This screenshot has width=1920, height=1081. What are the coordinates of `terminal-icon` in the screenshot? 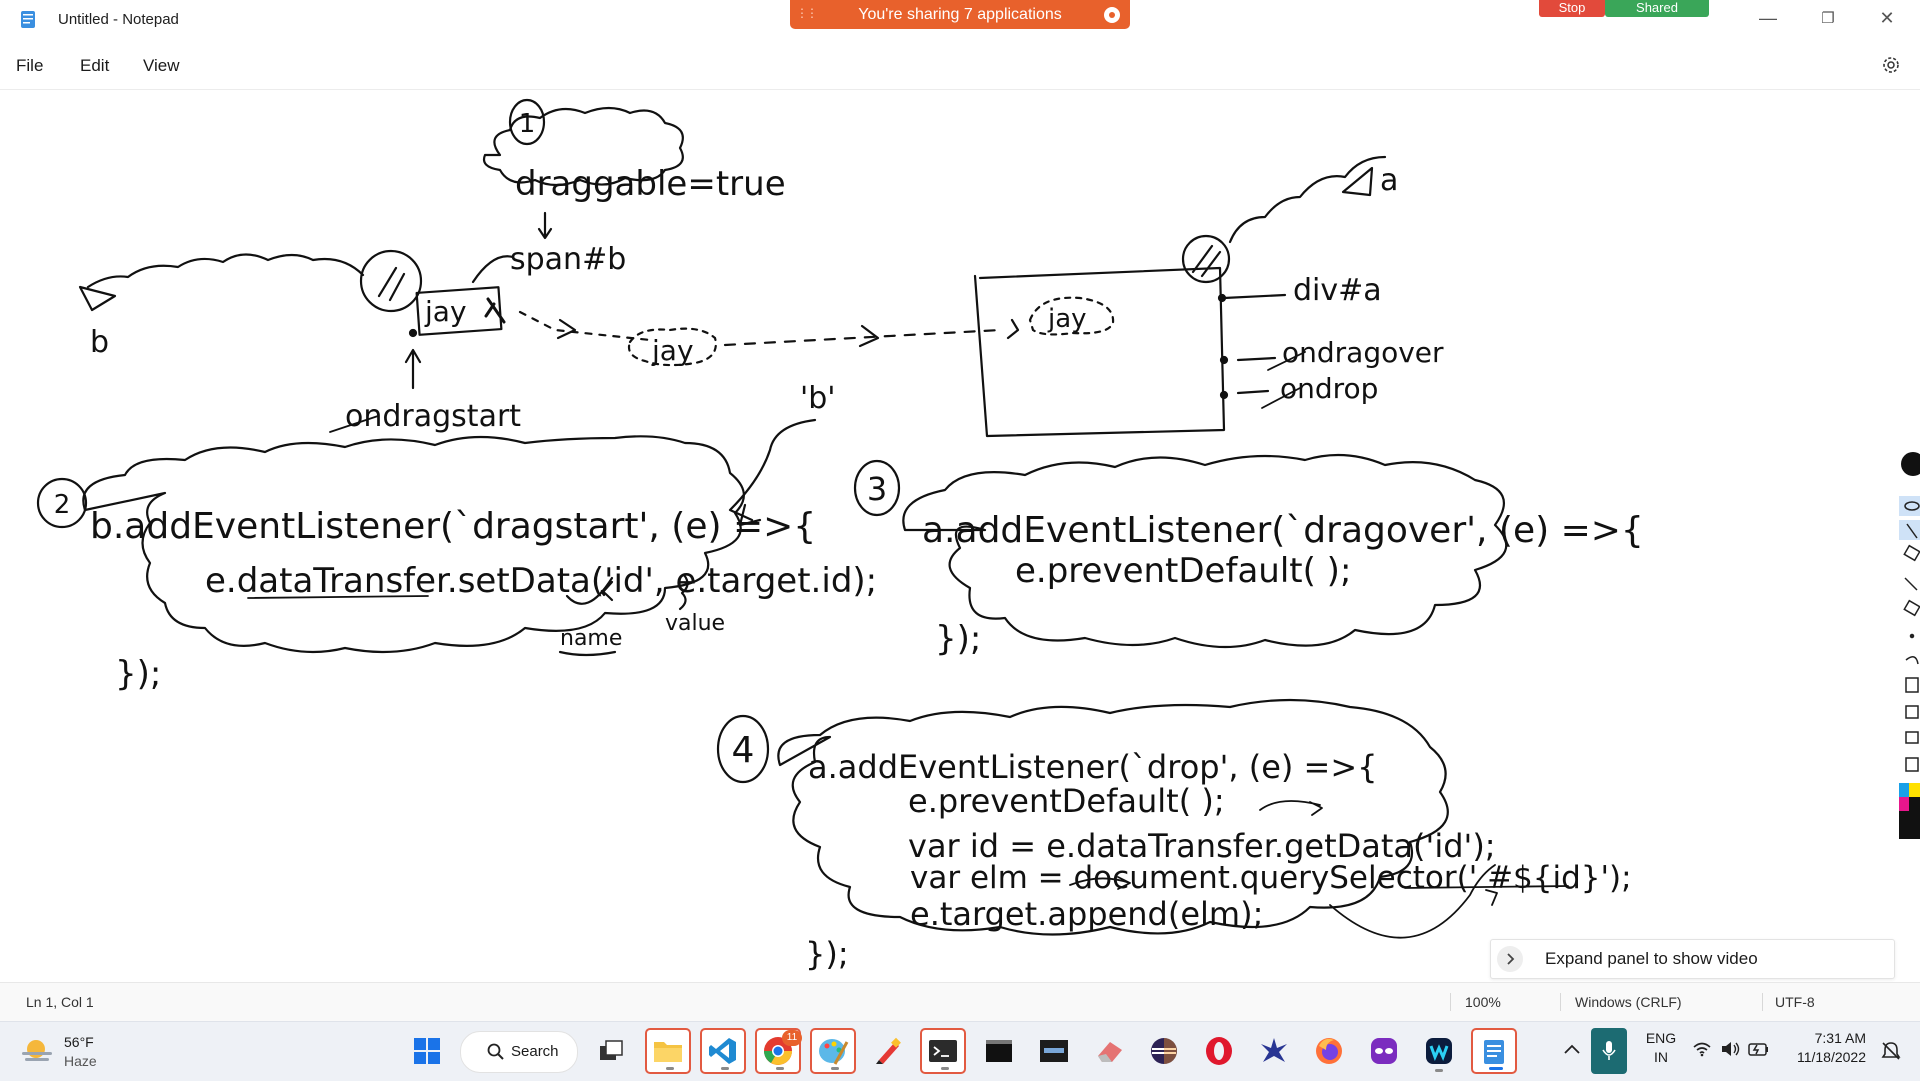 It's located at (943, 1051).